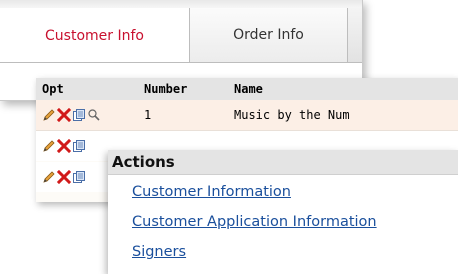 The width and height of the screenshot is (458, 274). What do you see at coordinates (143, 162) in the screenshot?
I see `actions-menu-title: Actions` at bounding box center [143, 162].